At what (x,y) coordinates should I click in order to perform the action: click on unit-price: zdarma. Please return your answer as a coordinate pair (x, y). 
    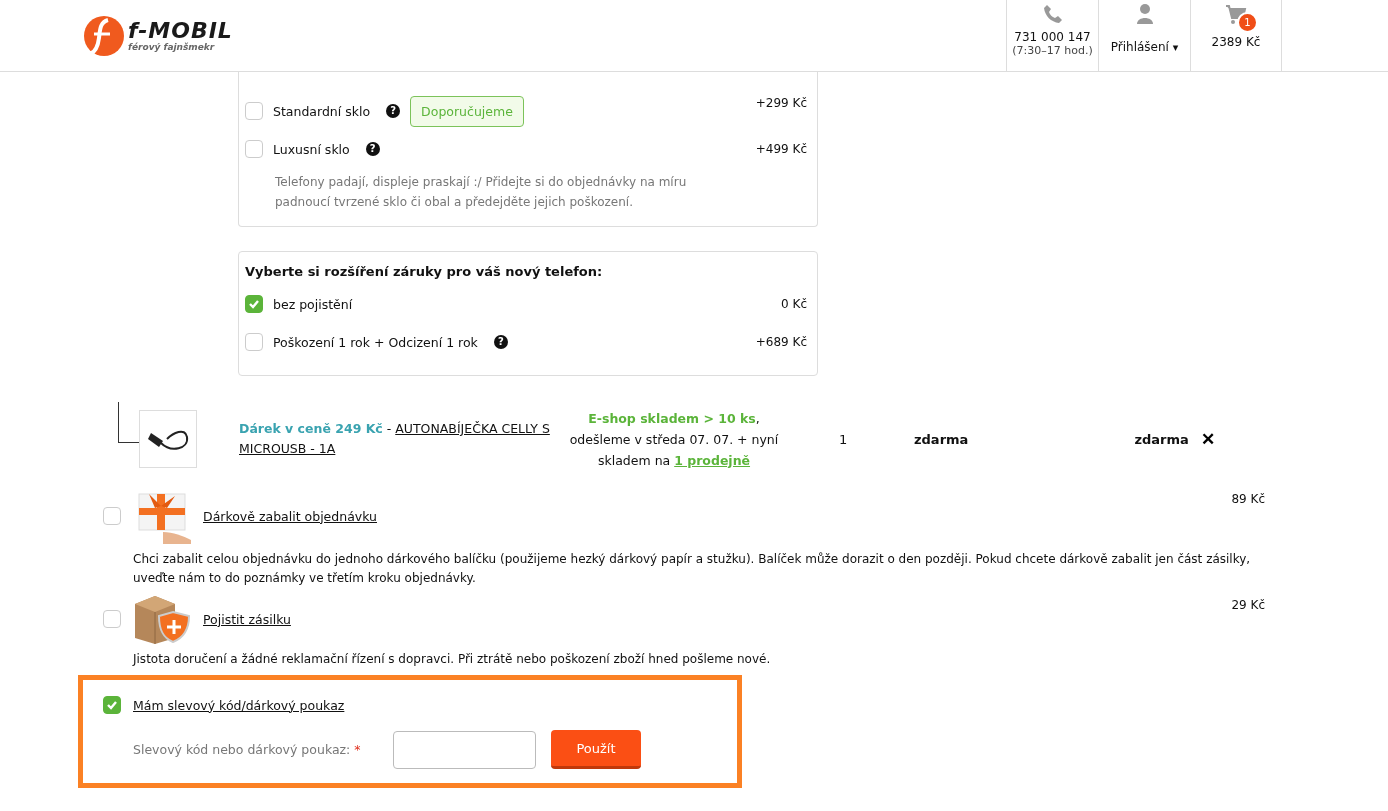
    Looking at the image, I should click on (941, 439).